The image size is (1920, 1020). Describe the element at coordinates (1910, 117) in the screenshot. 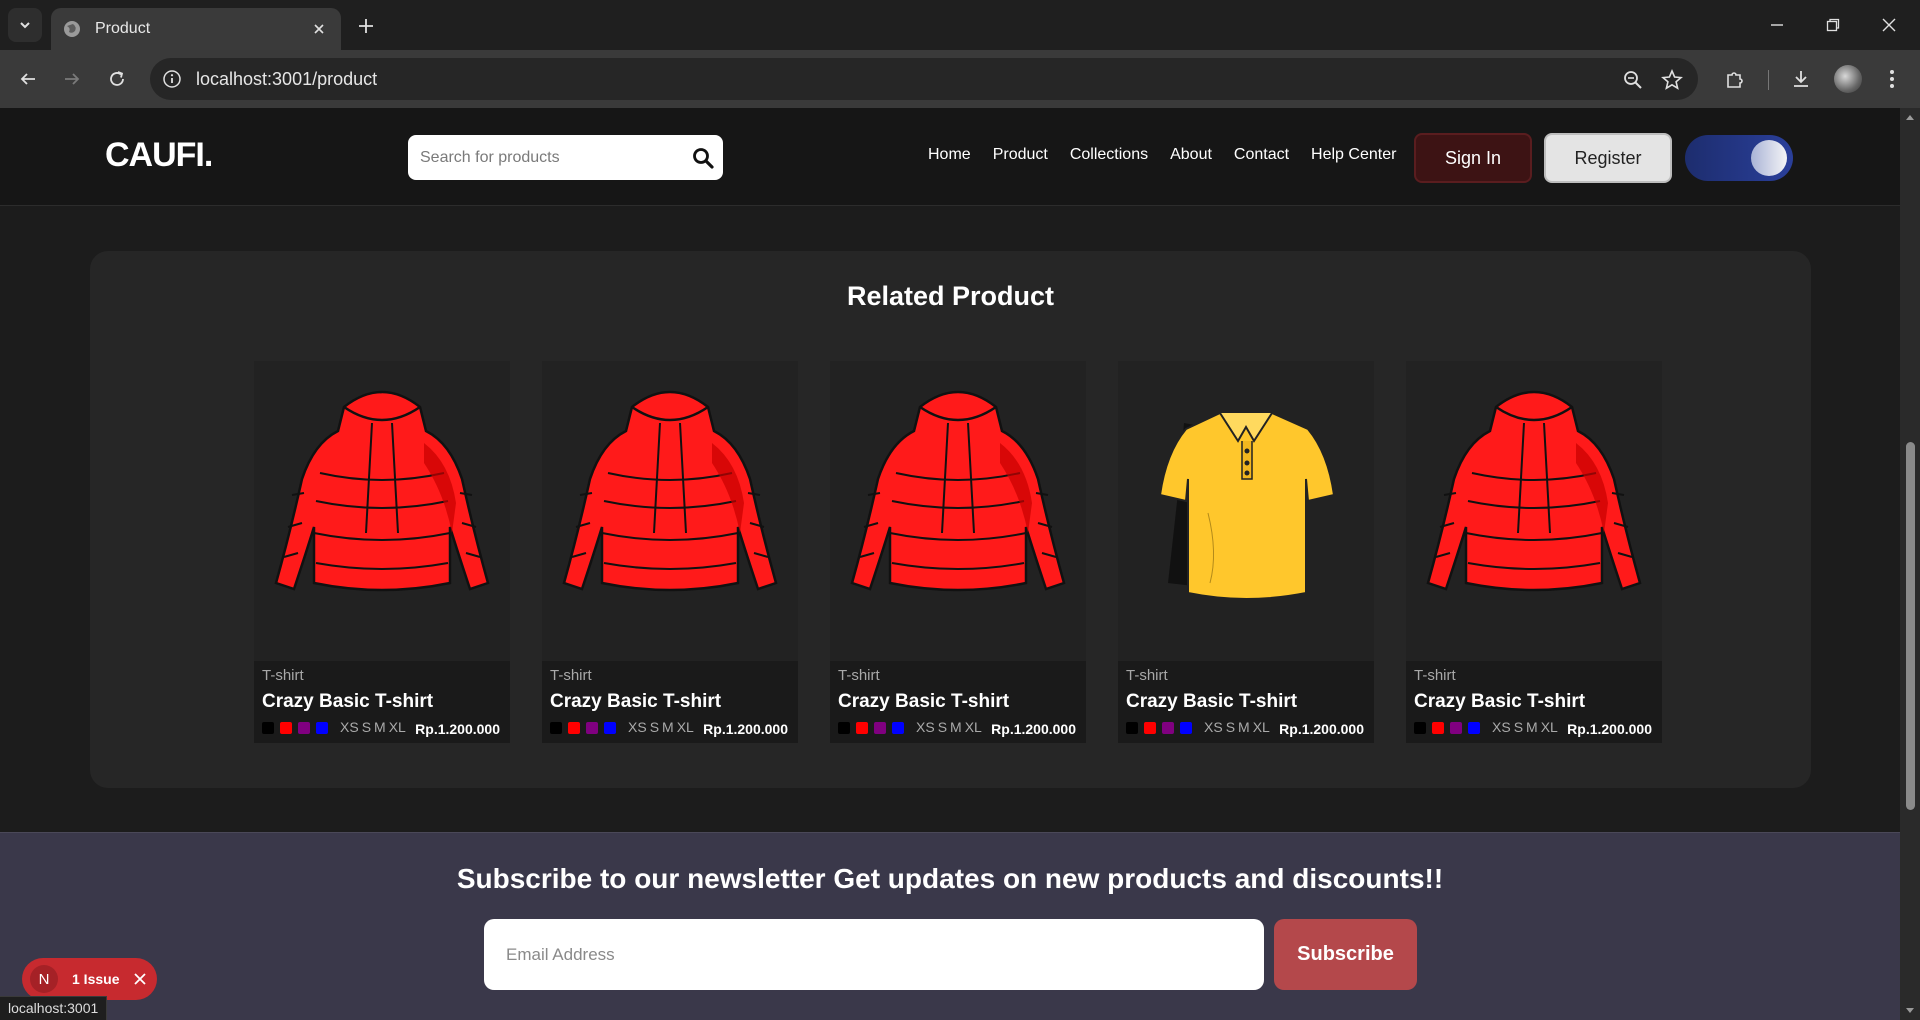

I see `scroll-up-icon` at that location.